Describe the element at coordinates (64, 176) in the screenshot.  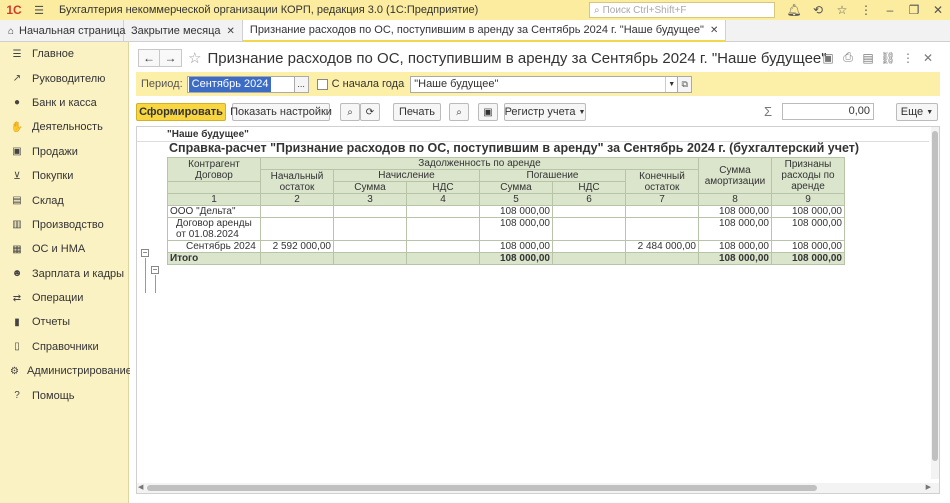
I see `sidebar-item-purchases: ⊻ Покупки` at that location.